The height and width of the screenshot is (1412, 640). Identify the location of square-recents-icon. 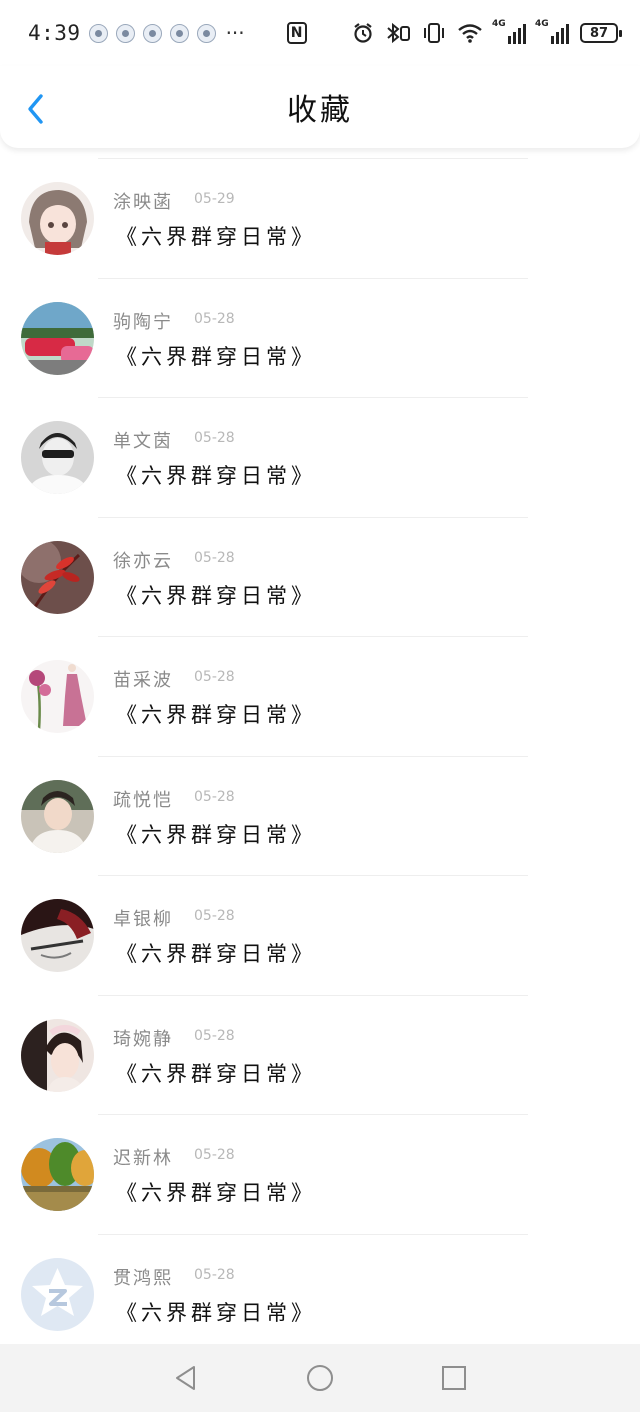
(454, 1378).